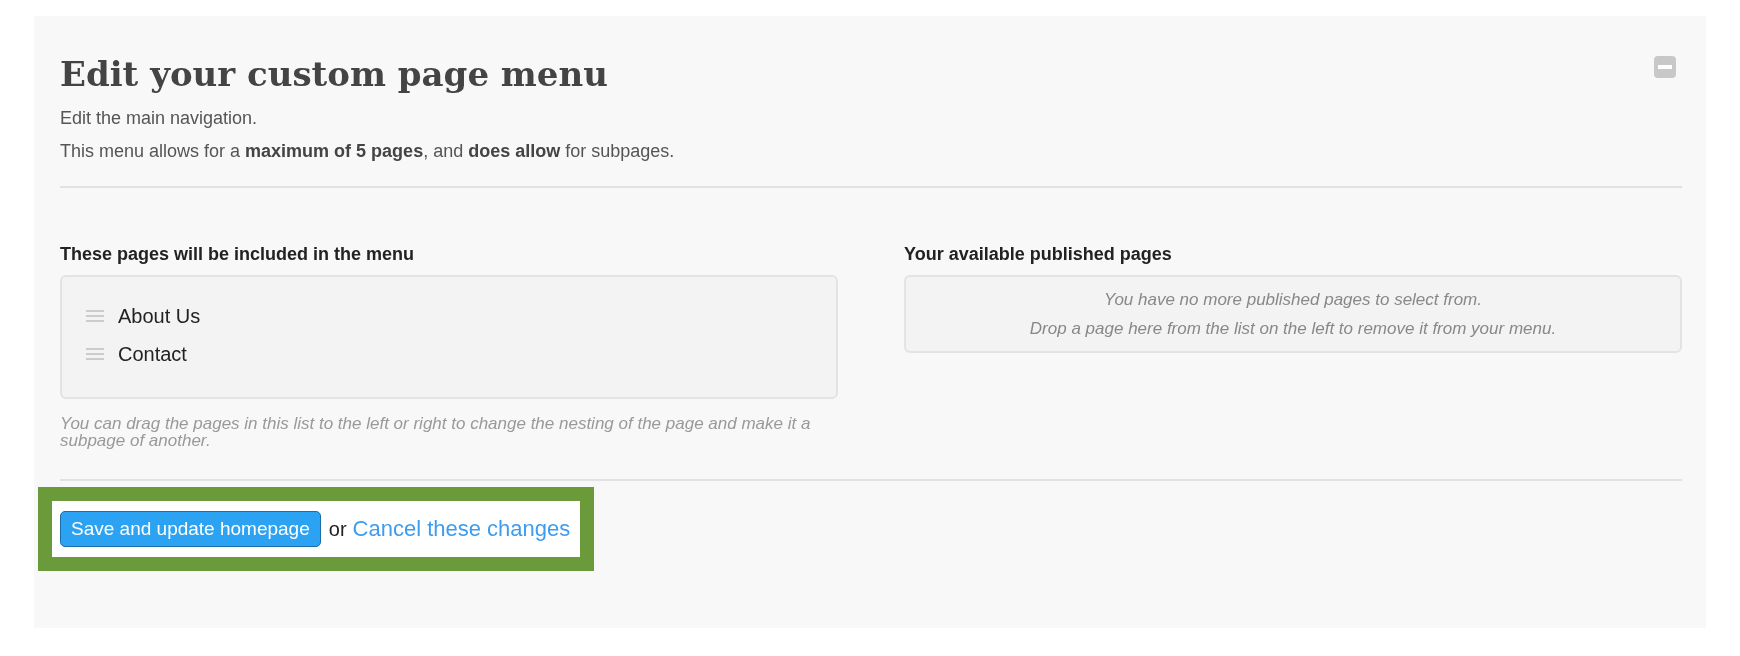 The height and width of the screenshot is (656, 1740). I want to click on section-heading: These pages will be included in the menu, so click(238, 254).